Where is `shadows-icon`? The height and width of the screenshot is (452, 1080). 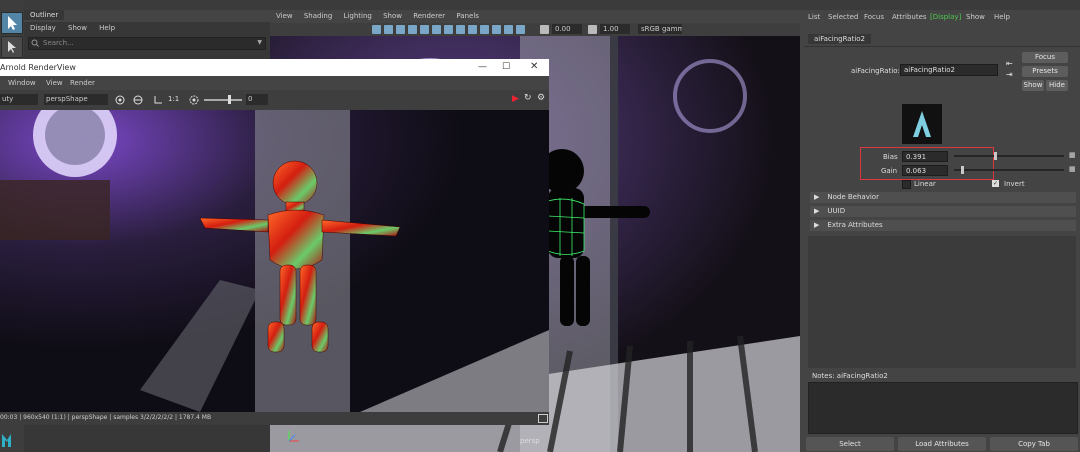
shadows-icon is located at coordinates (448, 29).